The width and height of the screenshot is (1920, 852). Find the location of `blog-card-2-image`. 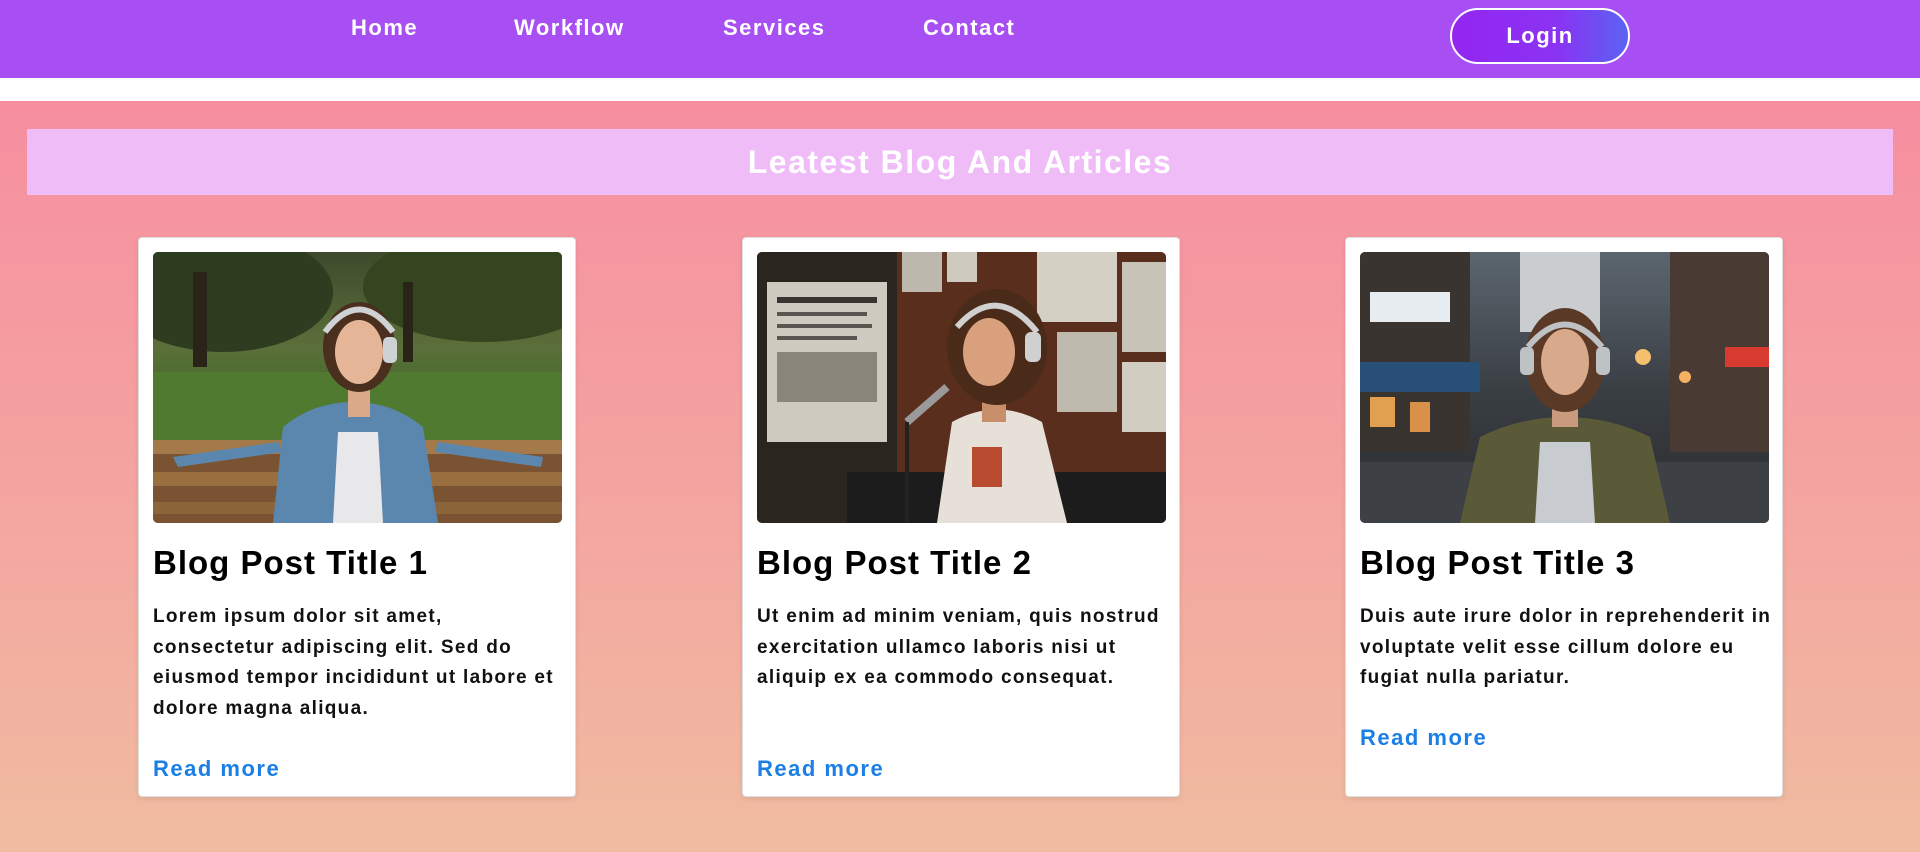

blog-card-2-image is located at coordinates (961, 387).